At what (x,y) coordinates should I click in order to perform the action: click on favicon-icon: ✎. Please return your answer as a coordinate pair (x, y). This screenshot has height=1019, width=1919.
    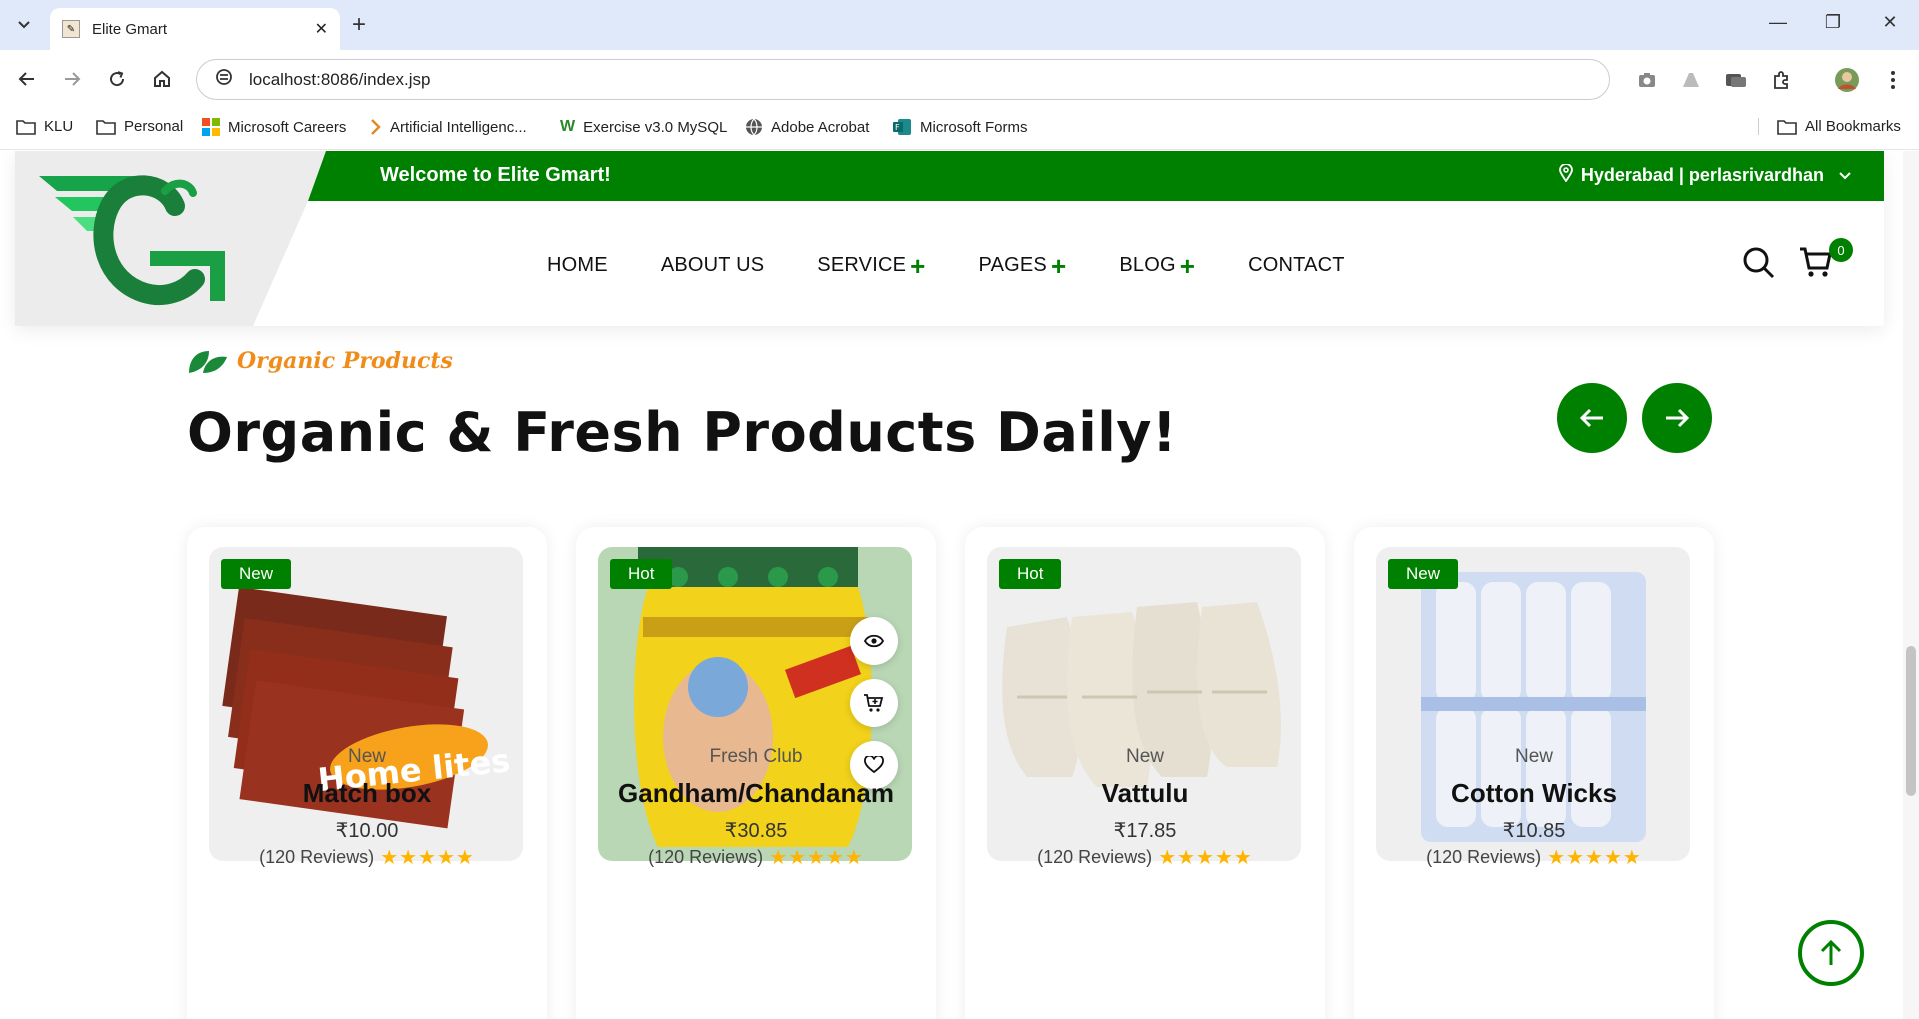
    Looking at the image, I should click on (71, 29).